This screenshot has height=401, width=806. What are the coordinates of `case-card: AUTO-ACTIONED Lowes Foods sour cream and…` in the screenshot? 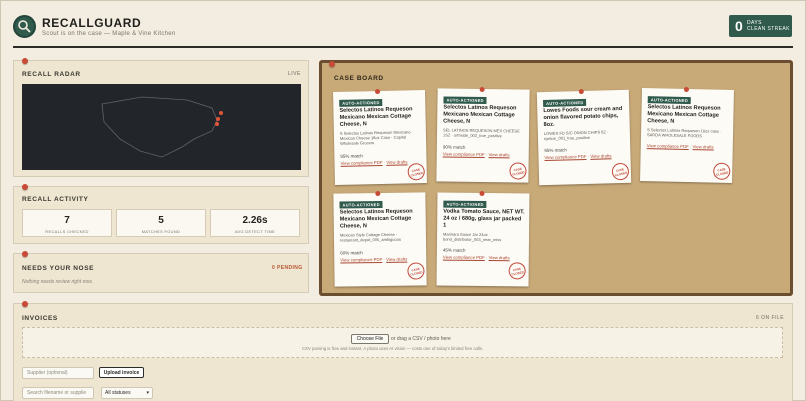 It's located at (584, 137).